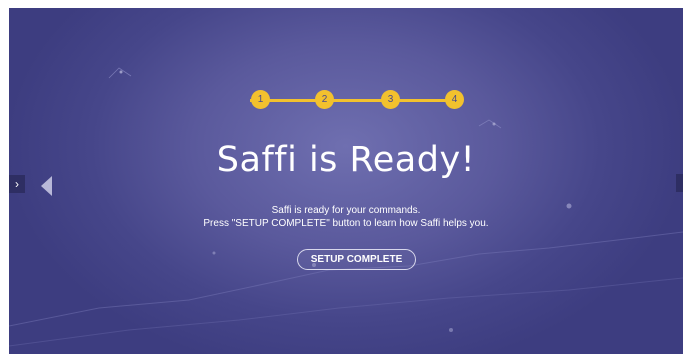 This screenshot has width=692, height=362. I want to click on stepper-track, so click(350, 100).